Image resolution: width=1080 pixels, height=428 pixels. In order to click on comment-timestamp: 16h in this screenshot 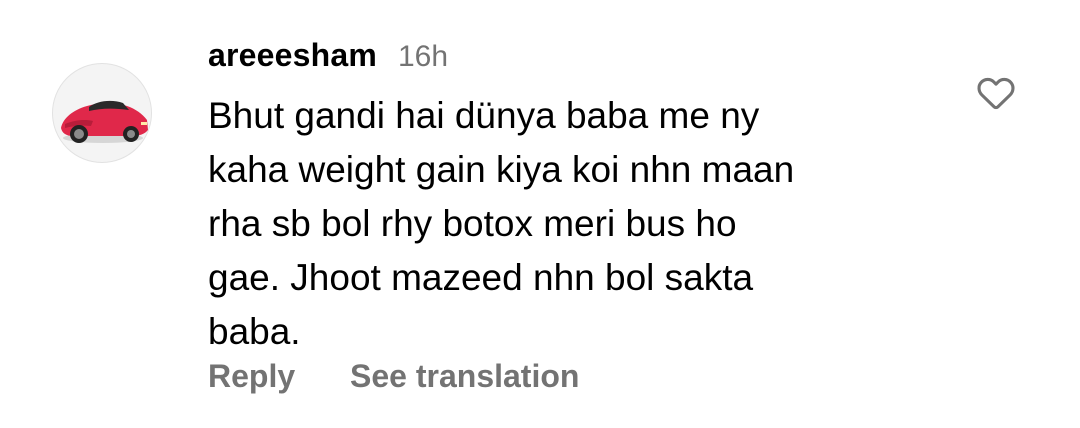, I will do `click(423, 56)`.